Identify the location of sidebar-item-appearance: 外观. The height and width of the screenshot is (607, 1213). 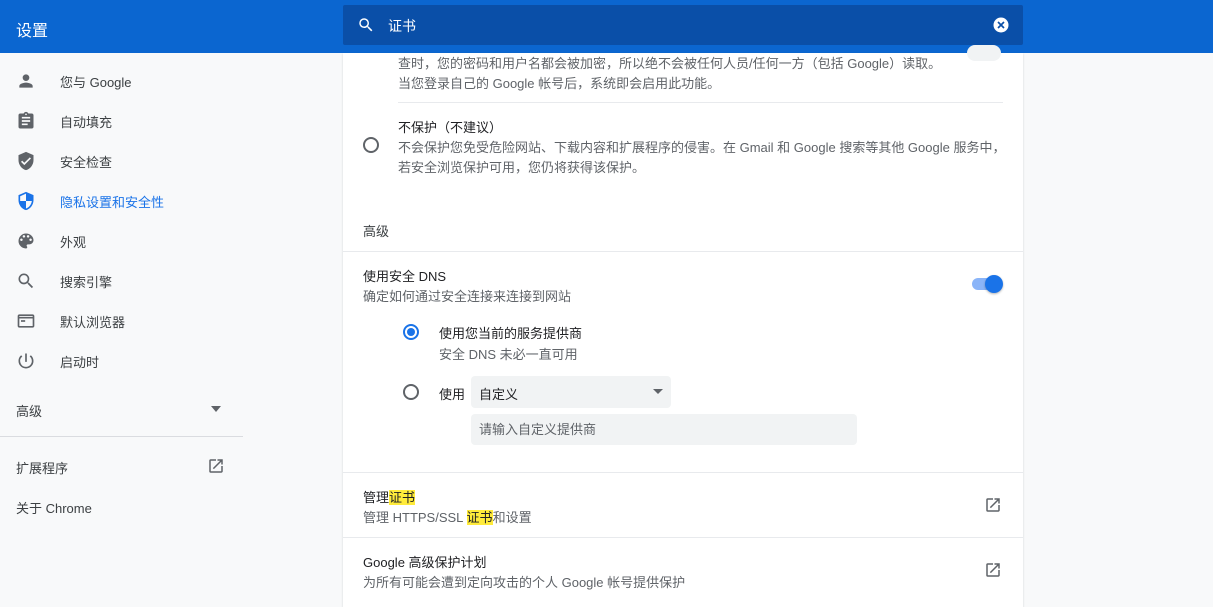
(121, 240).